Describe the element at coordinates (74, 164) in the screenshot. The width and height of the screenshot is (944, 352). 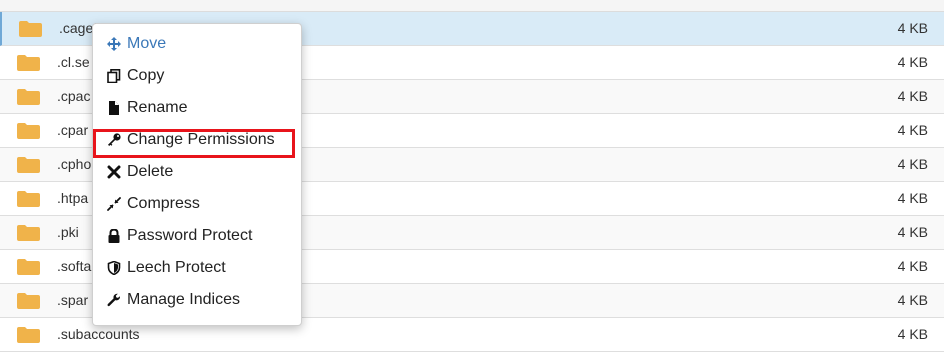
I see `file-name: .cpho` at that location.